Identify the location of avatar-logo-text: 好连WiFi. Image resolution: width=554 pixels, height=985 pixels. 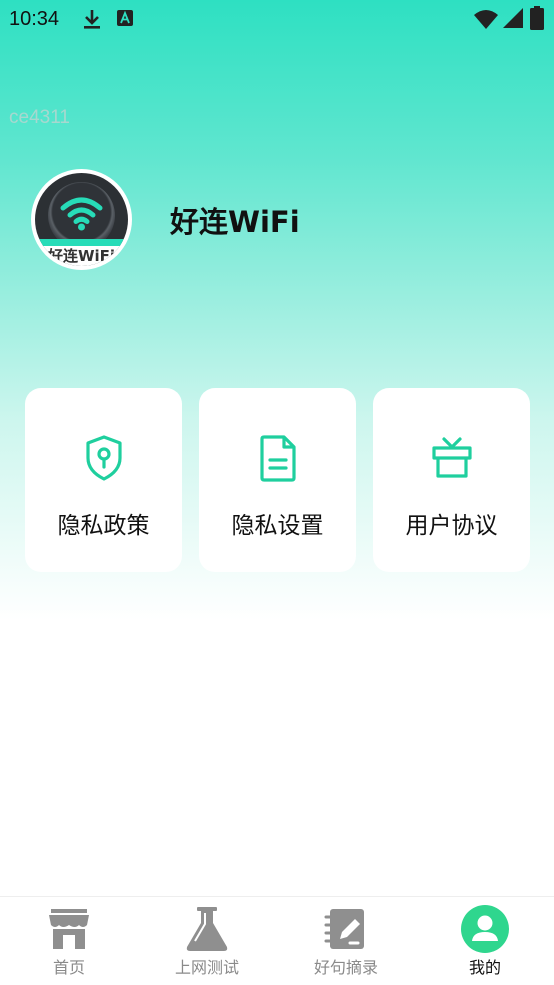
(81, 256).